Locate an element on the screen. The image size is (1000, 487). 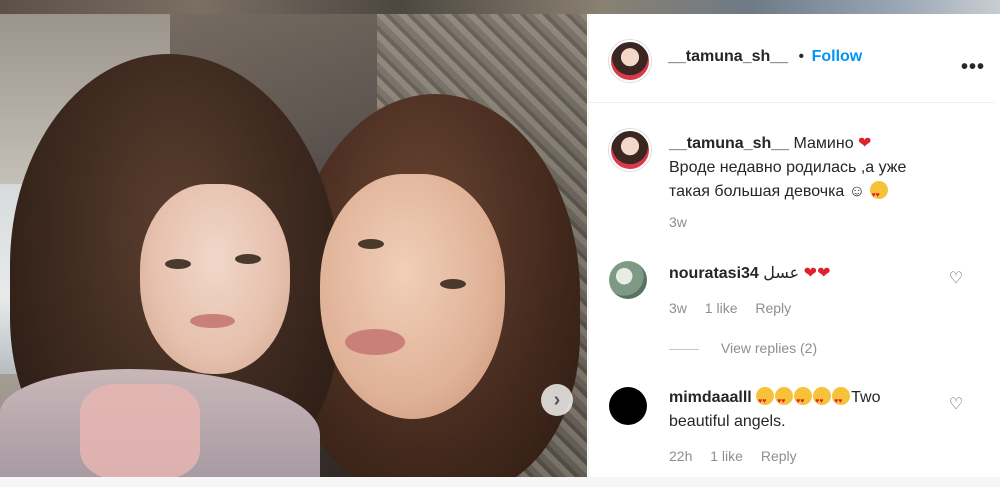
comment-username: mimdaaalll is located at coordinates (710, 397).